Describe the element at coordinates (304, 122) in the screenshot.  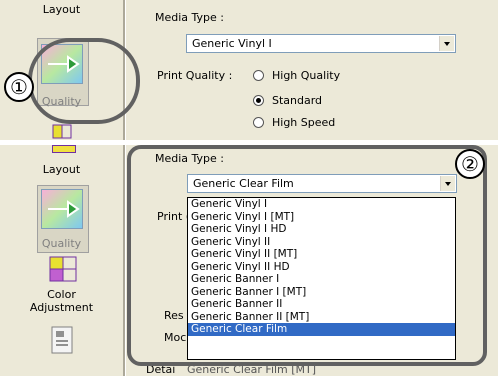
I see `radio-label-high-speed: High Speed` at that location.